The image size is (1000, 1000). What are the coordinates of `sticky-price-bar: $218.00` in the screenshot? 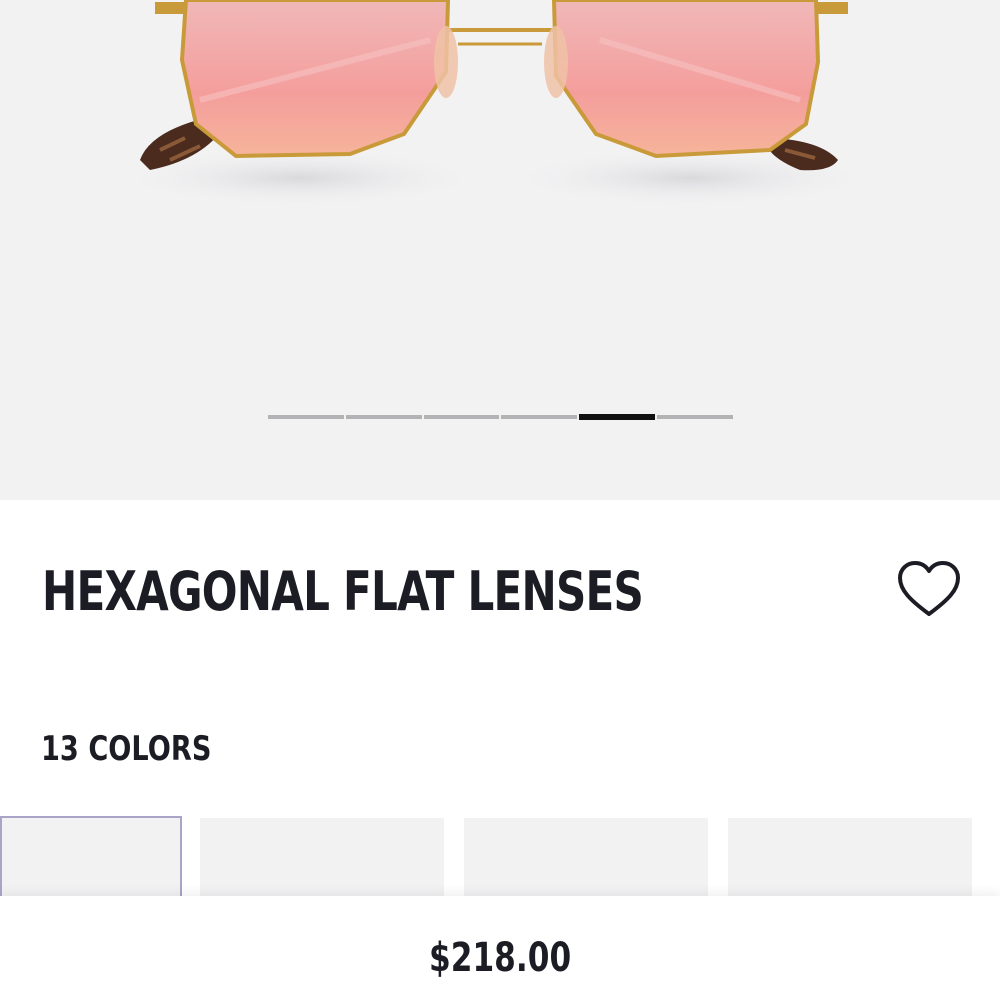 It's located at (500, 948).